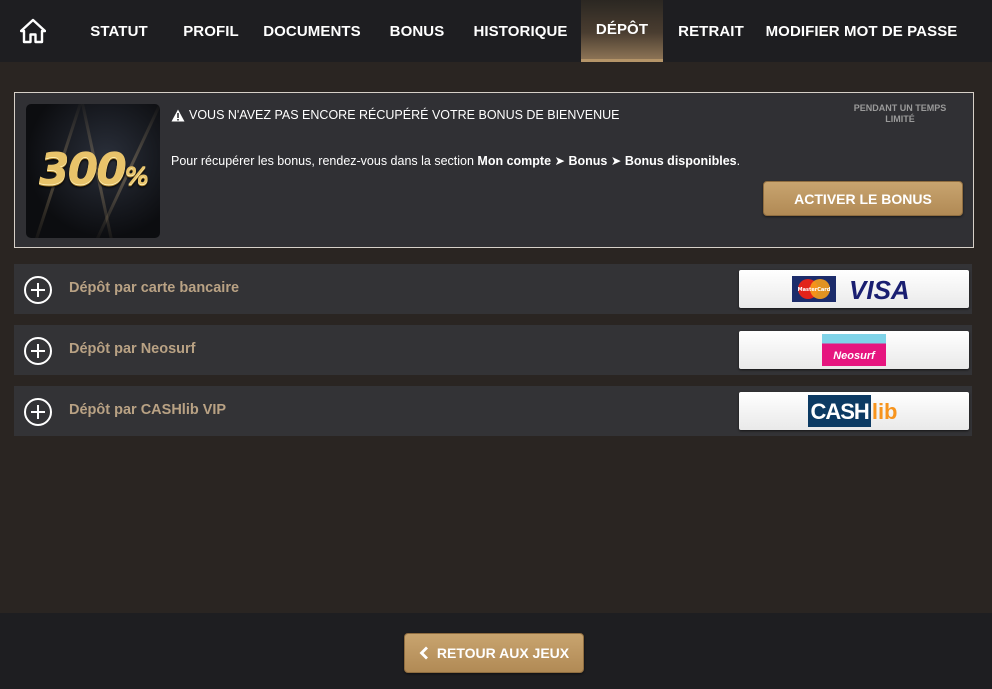 This screenshot has width=992, height=689. What do you see at coordinates (119, 31) in the screenshot?
I see `tab-statut: STATUT` at bounding box center [119, 31].